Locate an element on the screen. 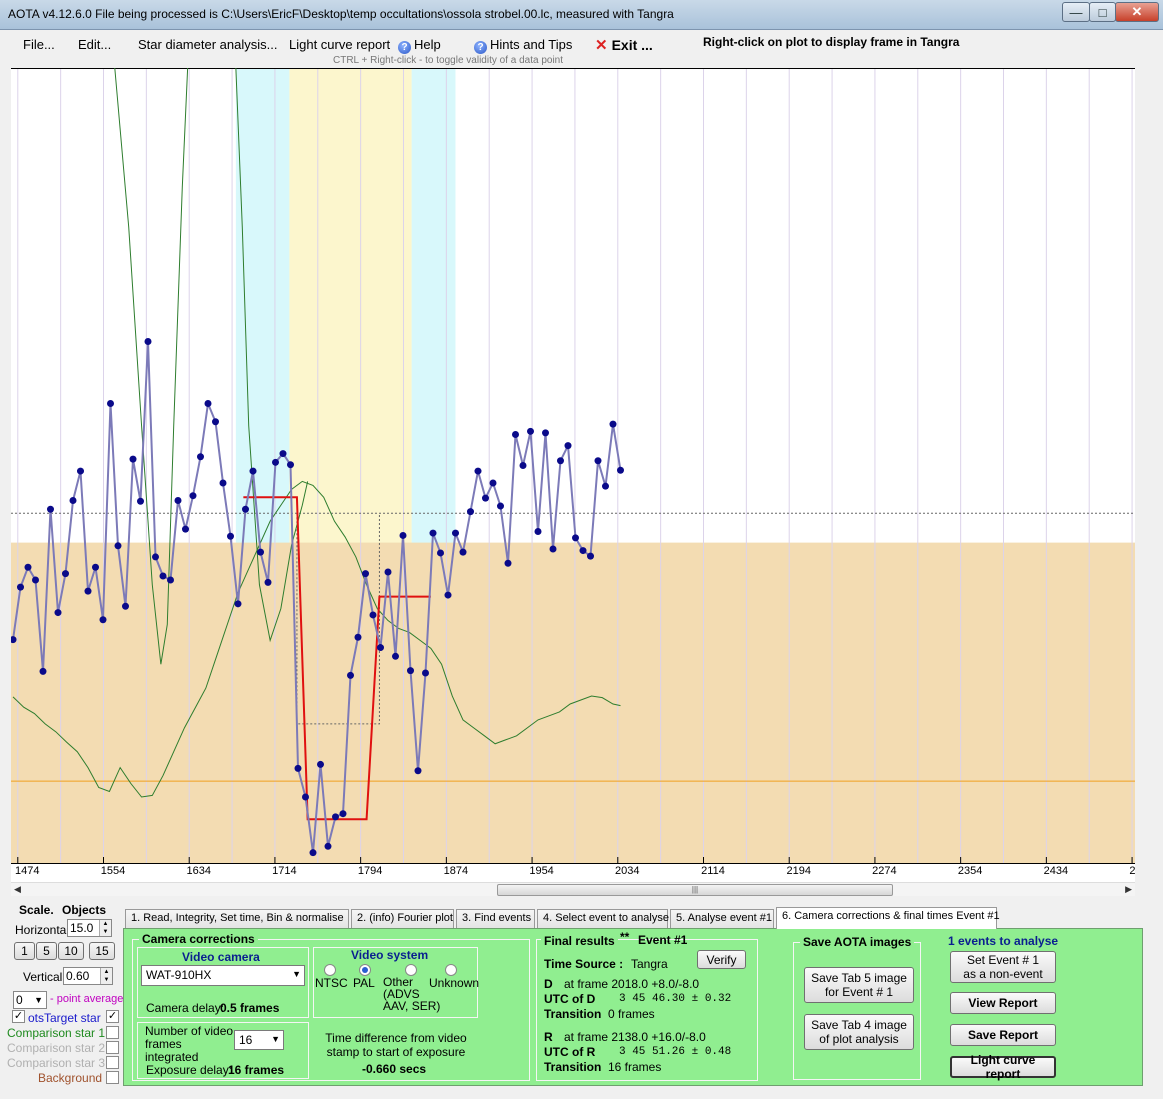 This screenshot has width=1163, height=1099. tick-label-12: 2434 is located at coordinates (1056, 871).